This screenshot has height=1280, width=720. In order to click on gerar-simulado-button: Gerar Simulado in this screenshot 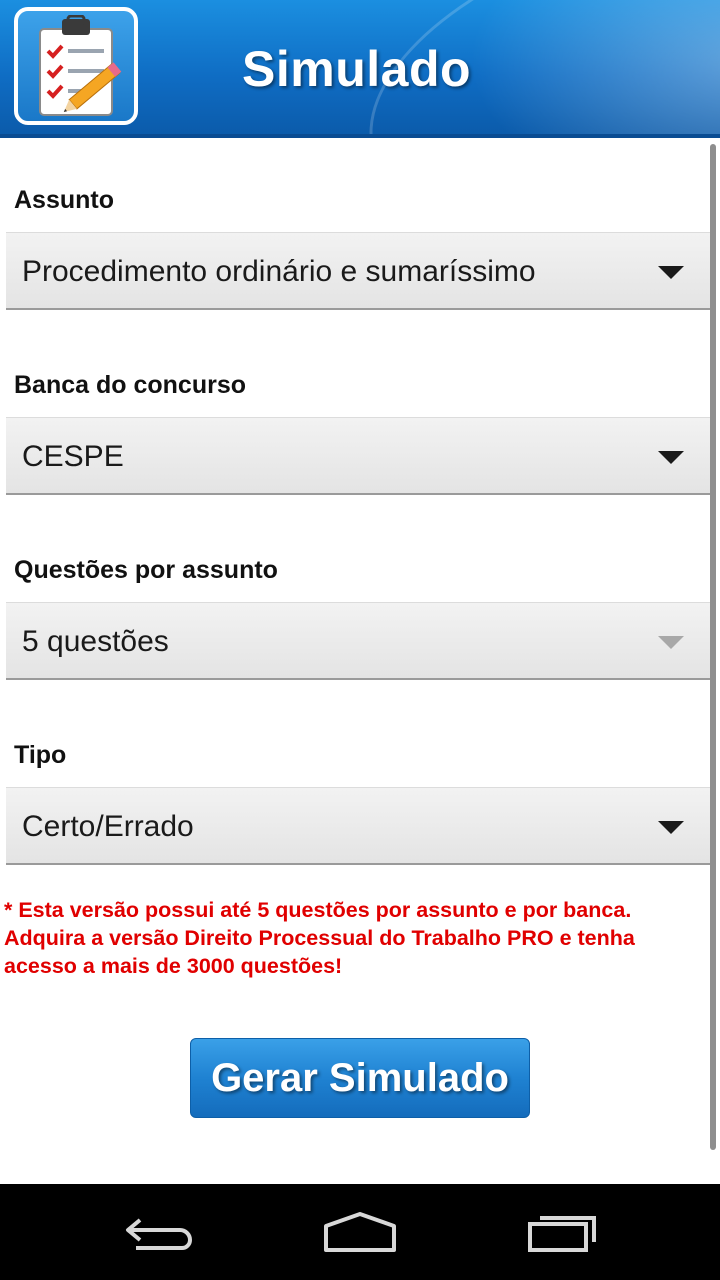, I will do `click(360, 1078)`.